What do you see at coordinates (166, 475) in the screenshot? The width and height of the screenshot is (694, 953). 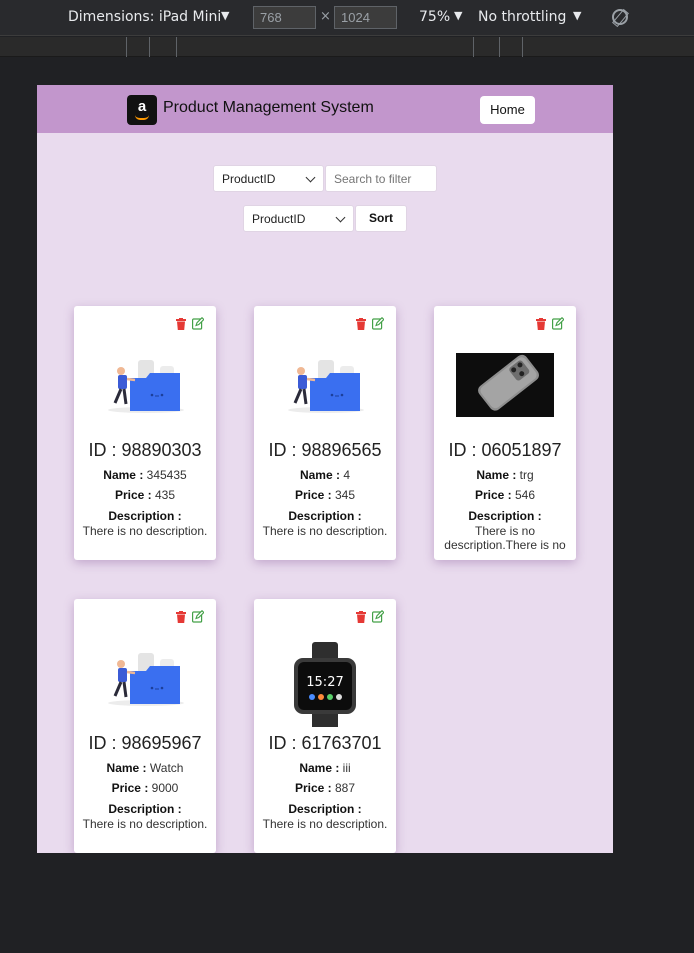 I see `name-value: 345435` at bounding box center [166, 475].